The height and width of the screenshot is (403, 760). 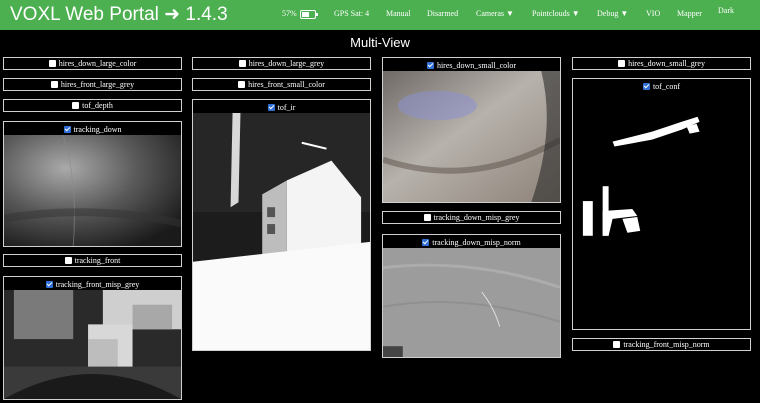 I want to click on pointclouds-menu: Pointclouds ▼, so click(x=556, y=13).